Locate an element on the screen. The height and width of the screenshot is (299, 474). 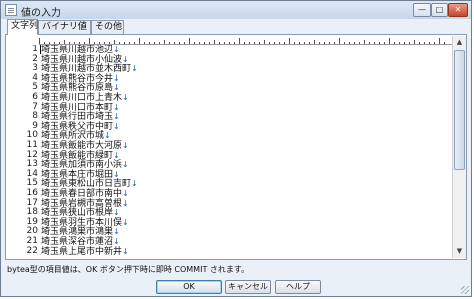
text-line: 19 埼玉県羽生市本川俣↓ is located at coordinates (230, 222).